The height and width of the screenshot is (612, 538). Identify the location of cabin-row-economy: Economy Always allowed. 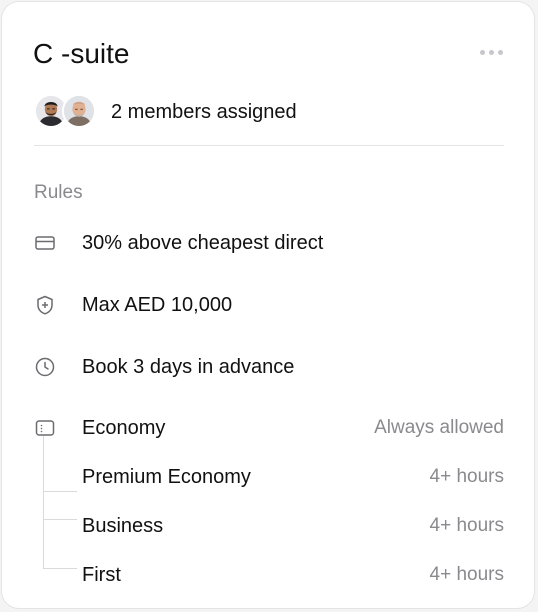
(269, 428).